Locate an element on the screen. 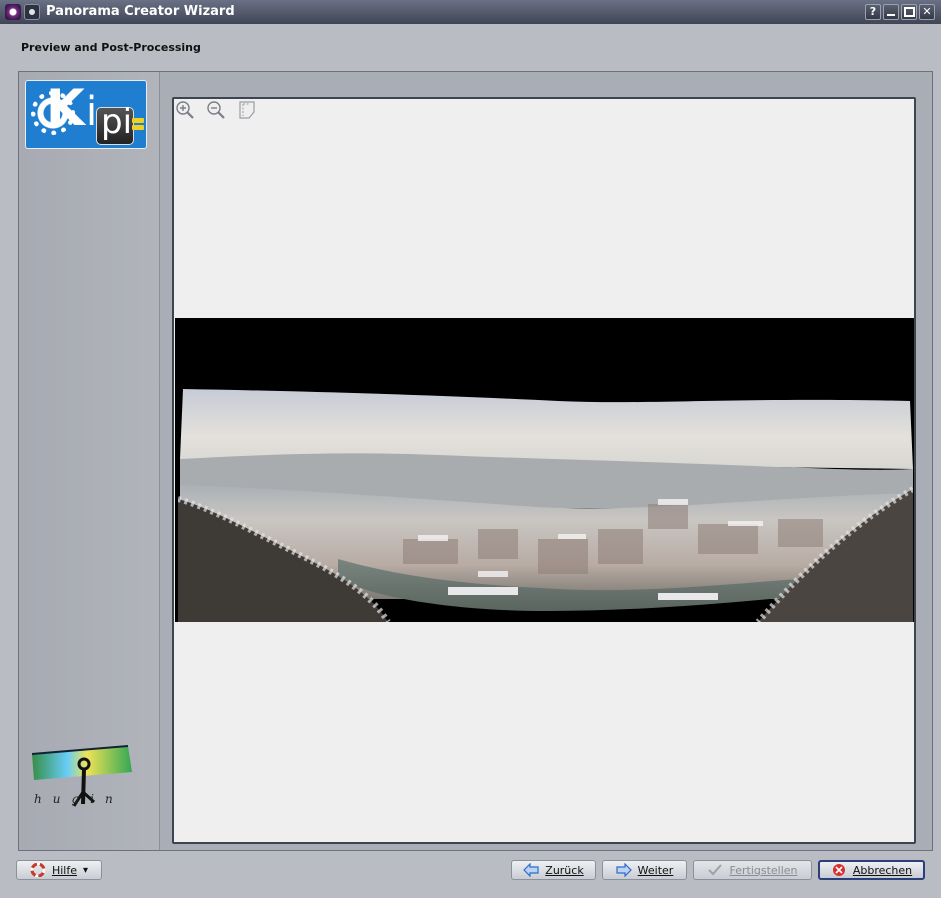 The width and height of the screenshot is (941, 898). hugin-logo-text: hugin is located at coordinates (79, 799).